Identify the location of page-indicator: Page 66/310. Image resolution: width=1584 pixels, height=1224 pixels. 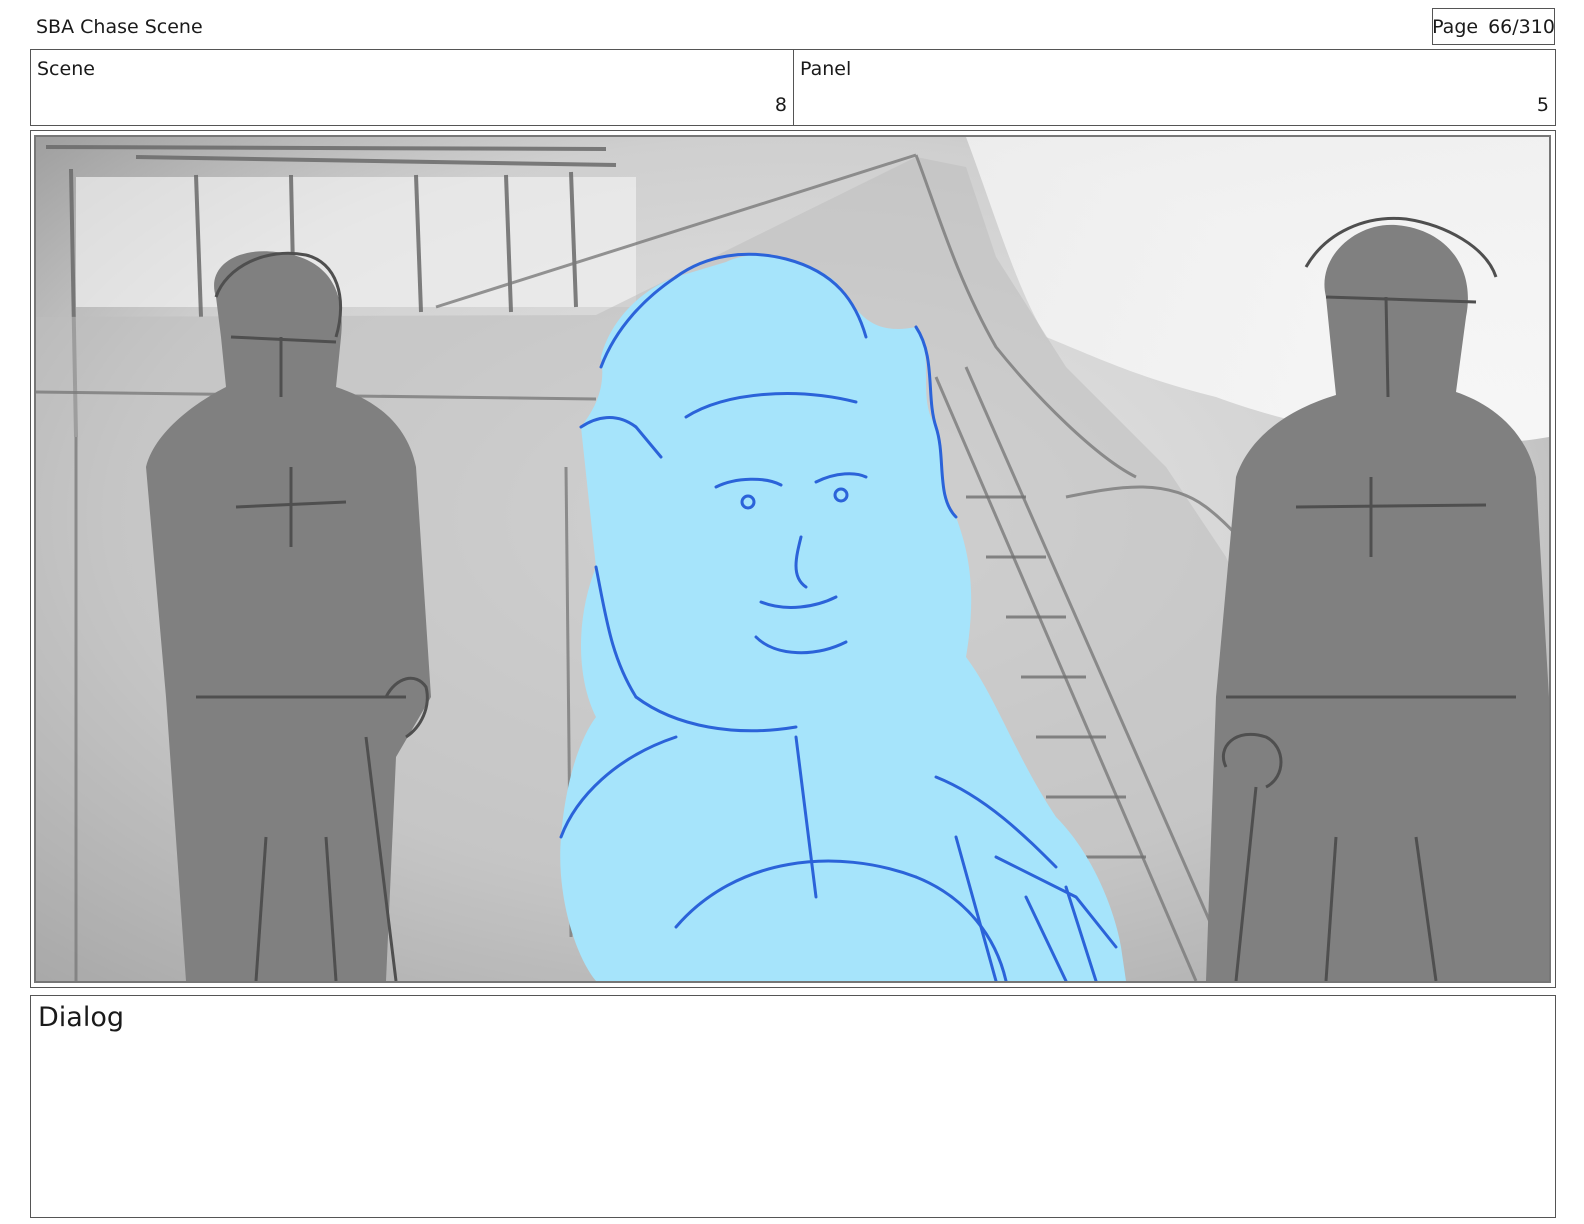
(1493, 26).